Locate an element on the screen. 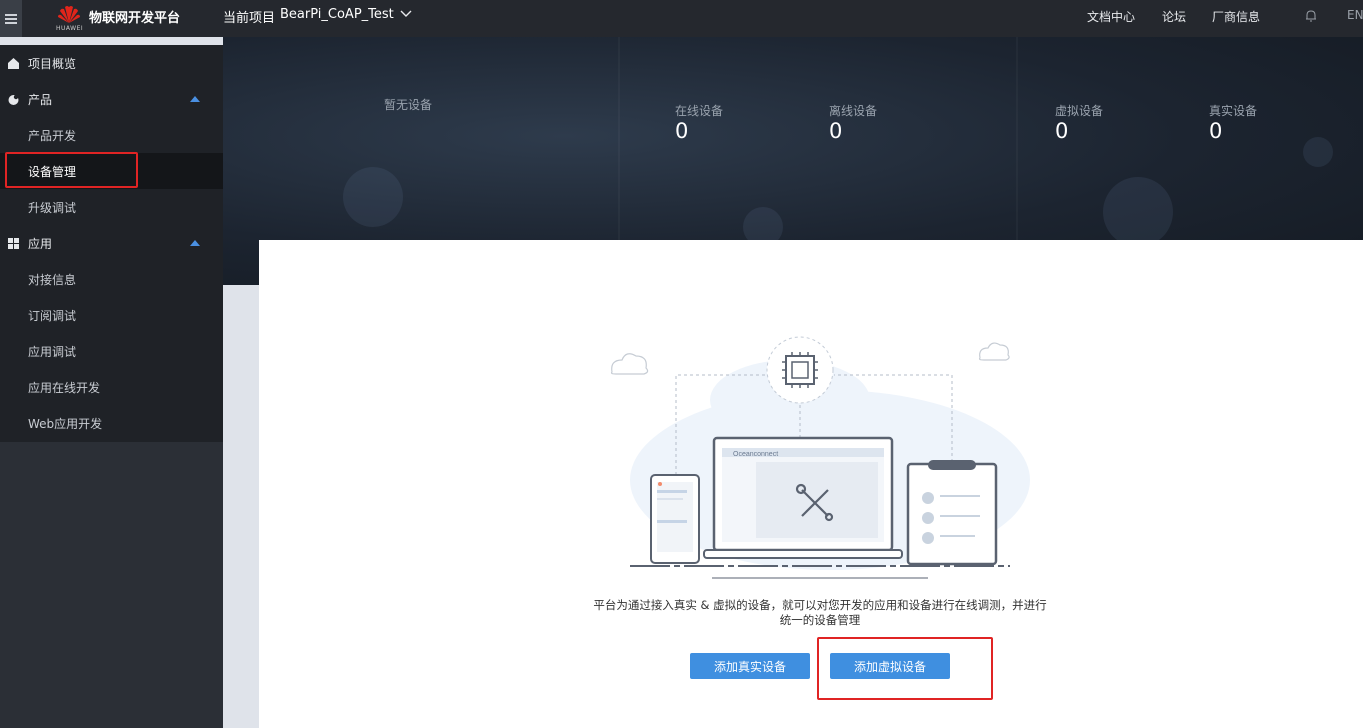 This screenshot has width=1363, height=728. stat-label: 离线设备 is located at coordinates (853, 111).